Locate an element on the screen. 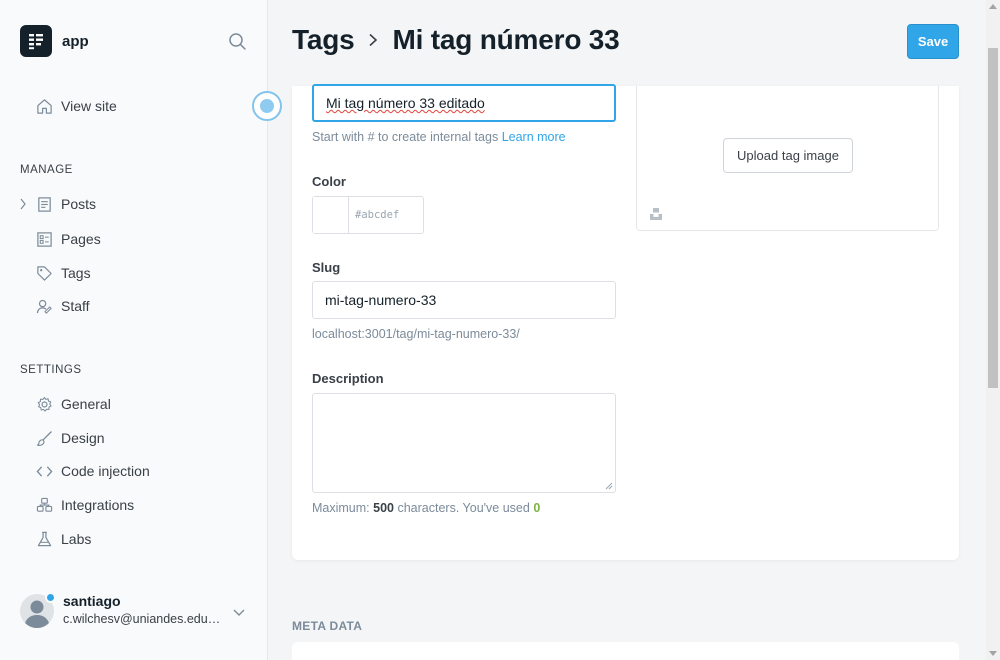 Image resolution: width=1000 pixels, height=660 pixels. user-email: c.wilchesv@uniandes.edu.co is located at coordinates (143, 619).